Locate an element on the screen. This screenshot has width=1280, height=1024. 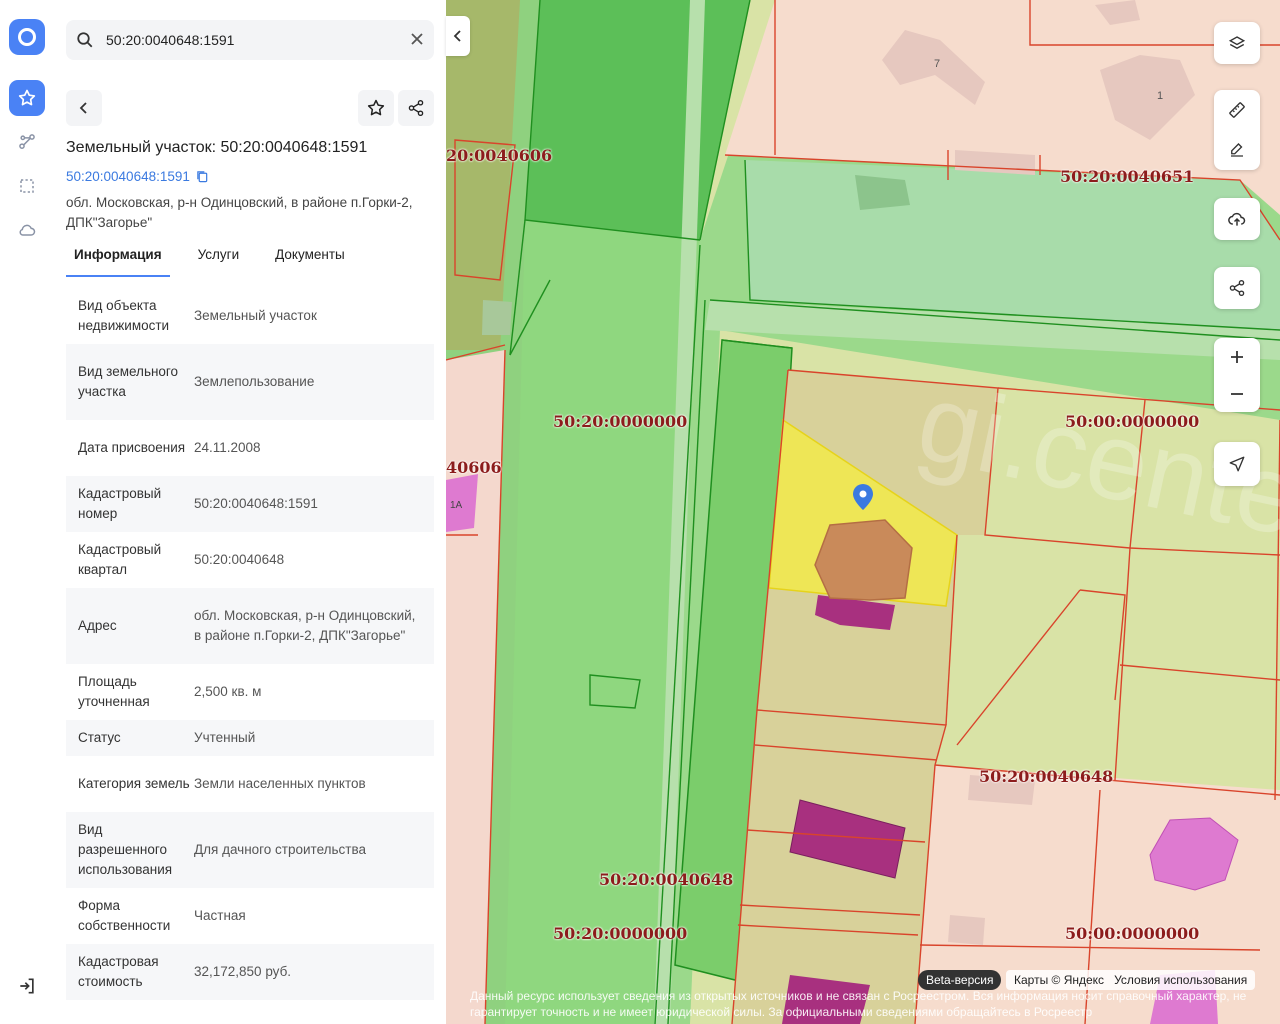
beta-badge: Beta-версия is located at coordinates (960, 980).